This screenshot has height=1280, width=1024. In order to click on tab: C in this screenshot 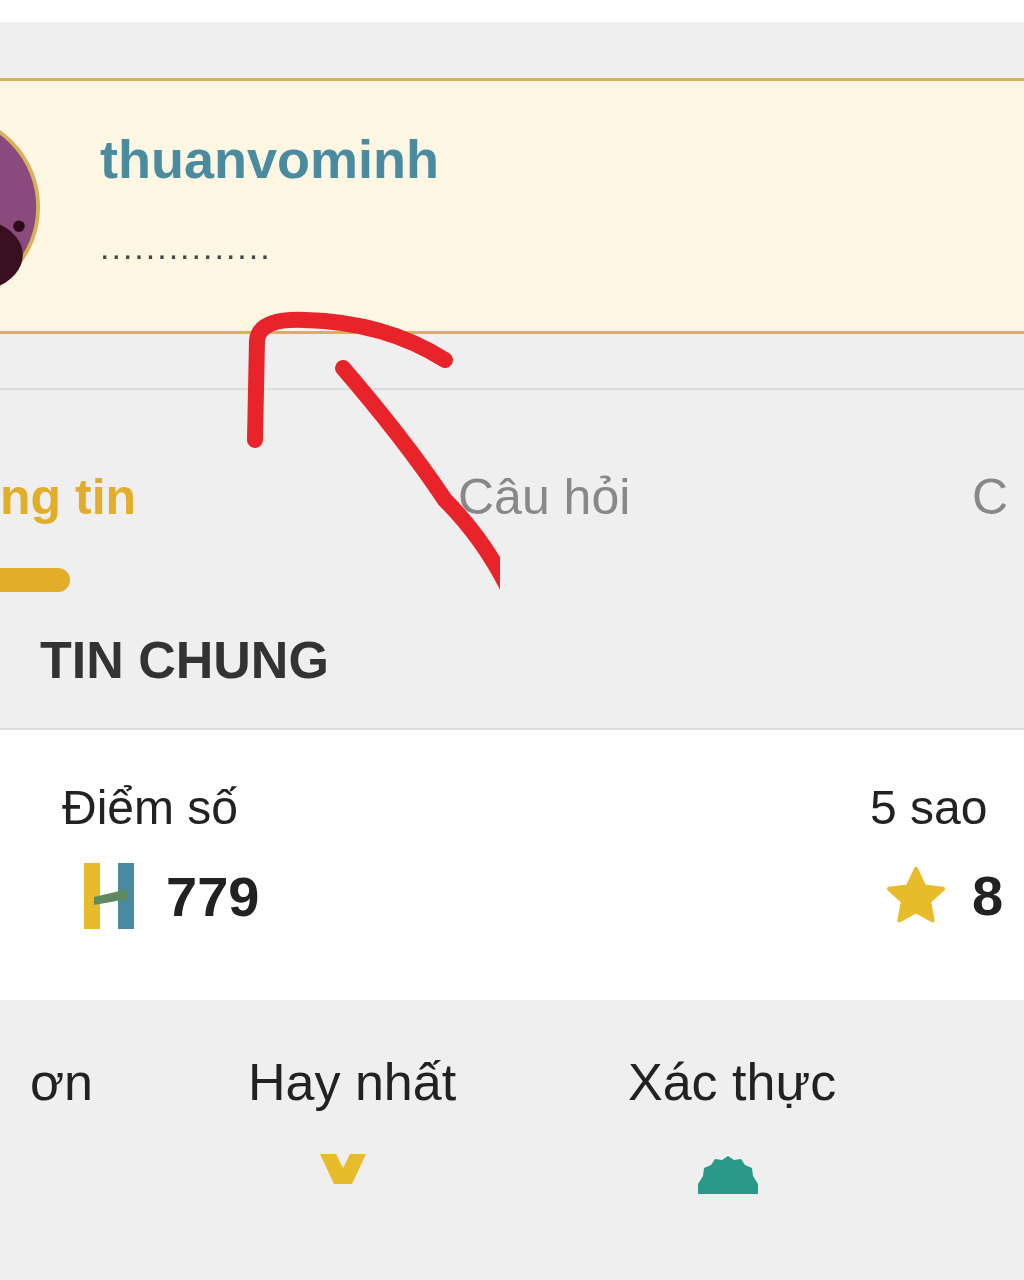, I will do `click(990, 497)`.